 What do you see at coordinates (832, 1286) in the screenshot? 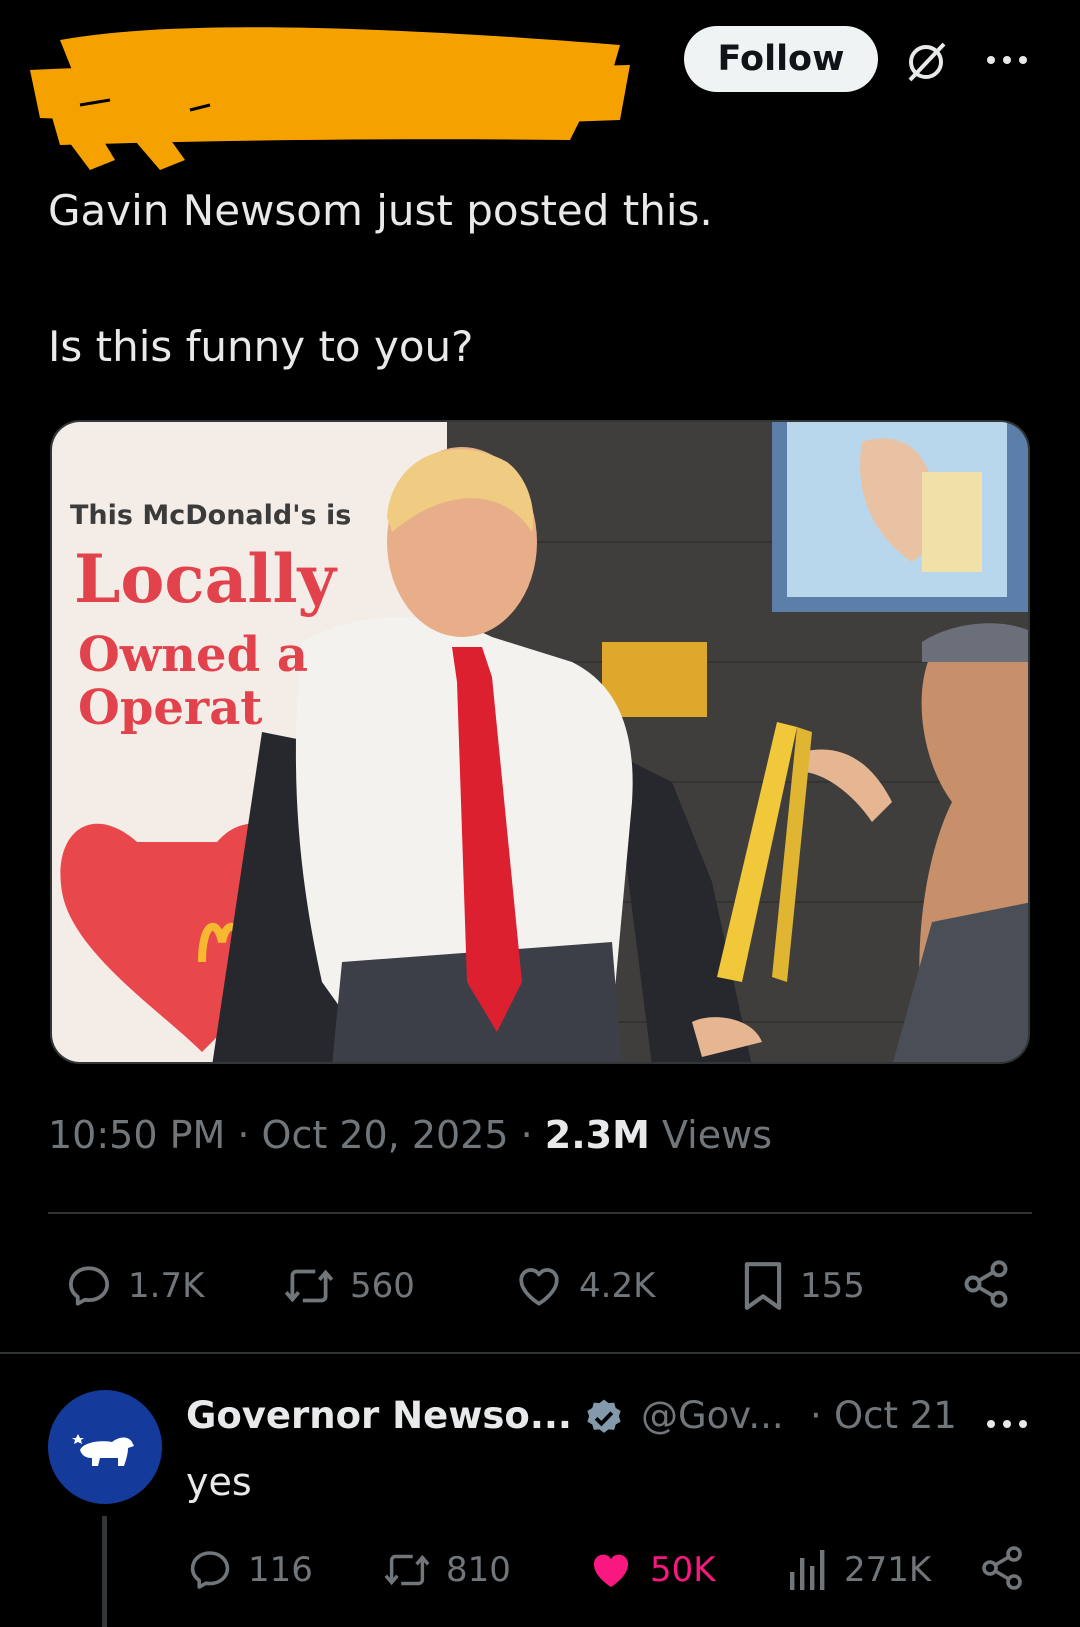
I see `bookmark-count: 155` at bounding box center [832, 1286].